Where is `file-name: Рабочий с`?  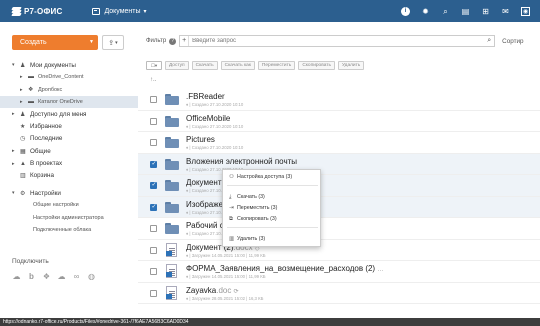 file-name: Рабочий с is located at coordinates (205, 225).